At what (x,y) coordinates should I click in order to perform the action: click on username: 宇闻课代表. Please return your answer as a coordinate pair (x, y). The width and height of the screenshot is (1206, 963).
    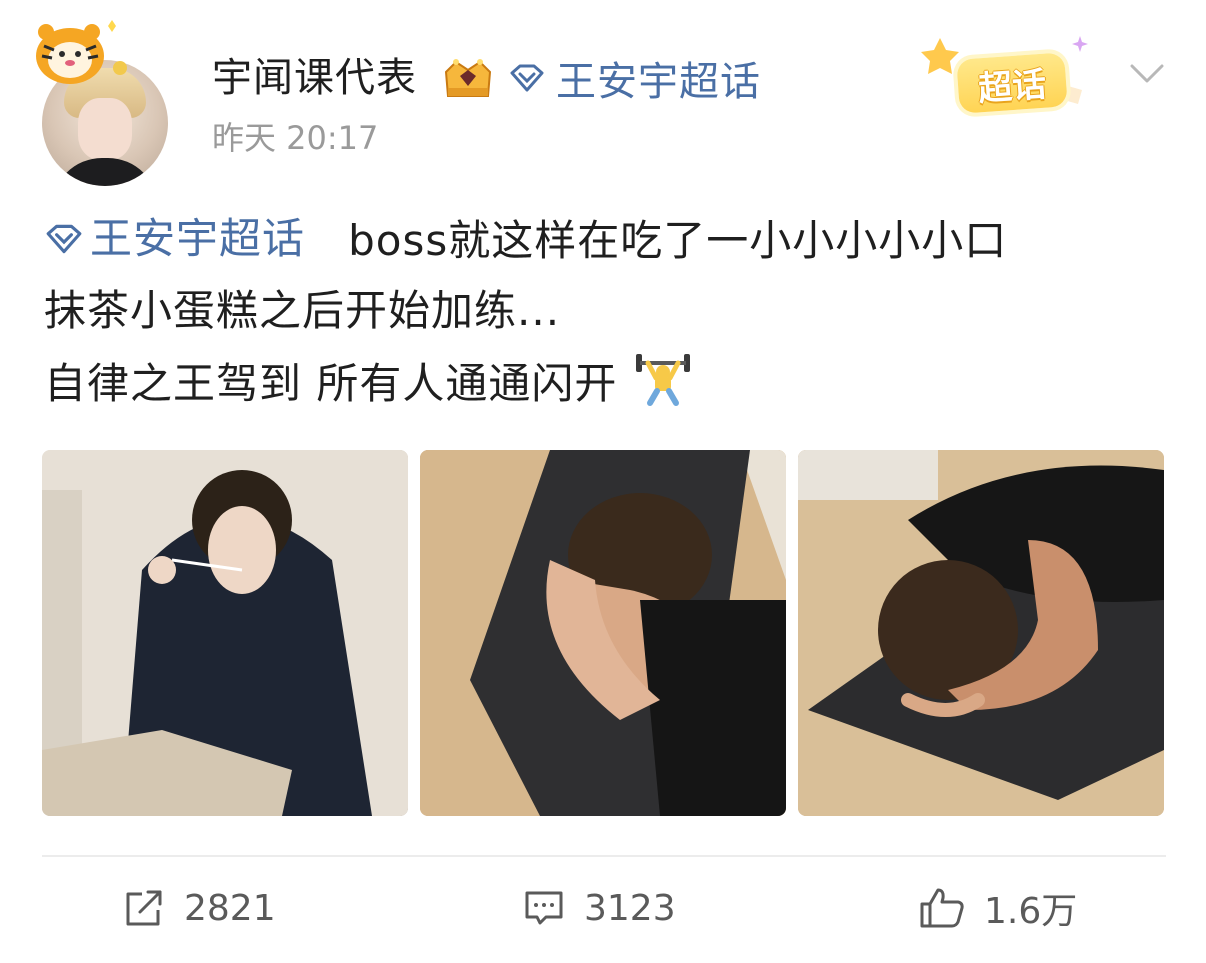
    Looking at the image, I should click on (314, 78).